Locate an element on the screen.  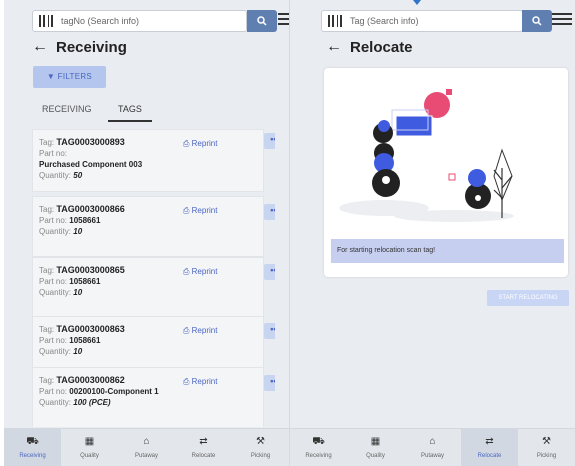
filter-icon: ▼ is located at coordinates (51, 76).